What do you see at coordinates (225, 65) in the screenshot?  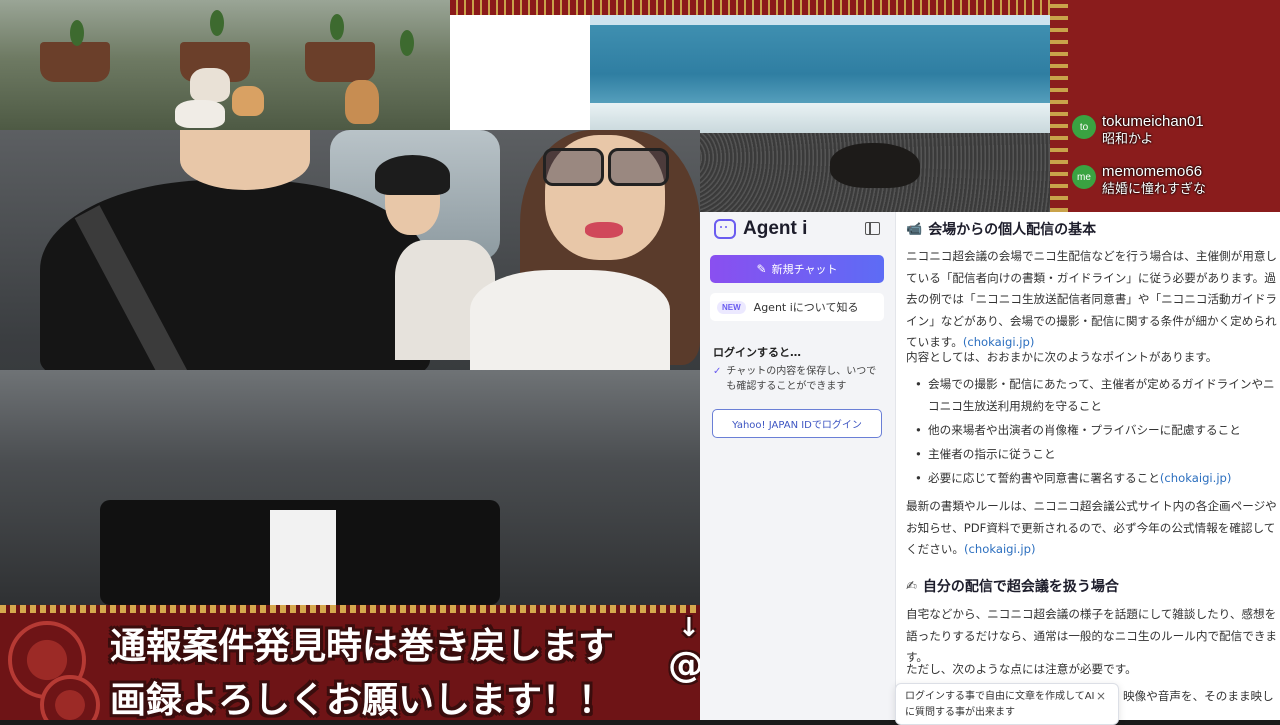 I see `video-feed-garden` at bounding box center [225, 65].